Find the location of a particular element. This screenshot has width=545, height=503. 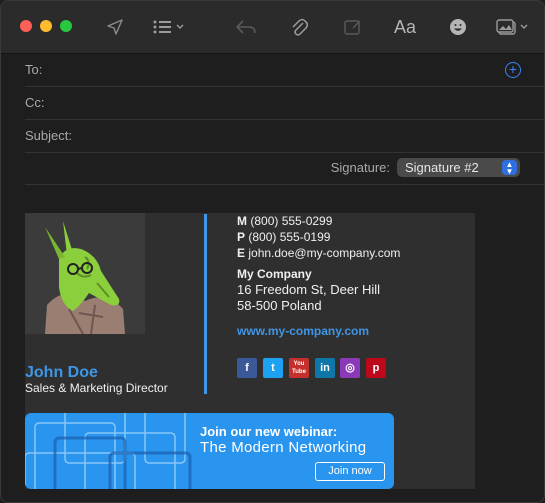

email-line: E john.doe@my-company.com is located at coordinates (318, 253).